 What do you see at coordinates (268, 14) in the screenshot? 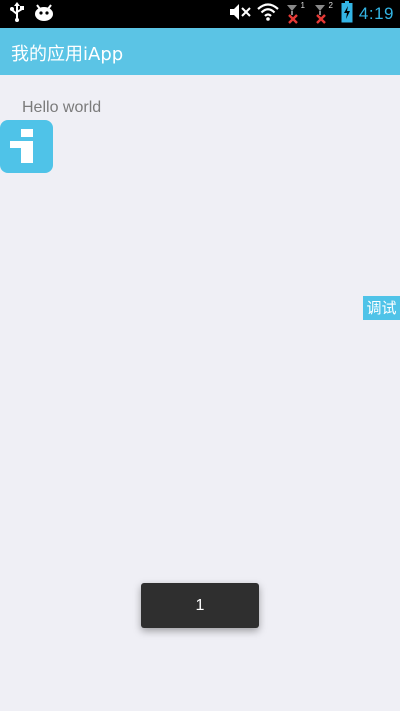
I see `wifi-icon` at bounding box center [268, 14].